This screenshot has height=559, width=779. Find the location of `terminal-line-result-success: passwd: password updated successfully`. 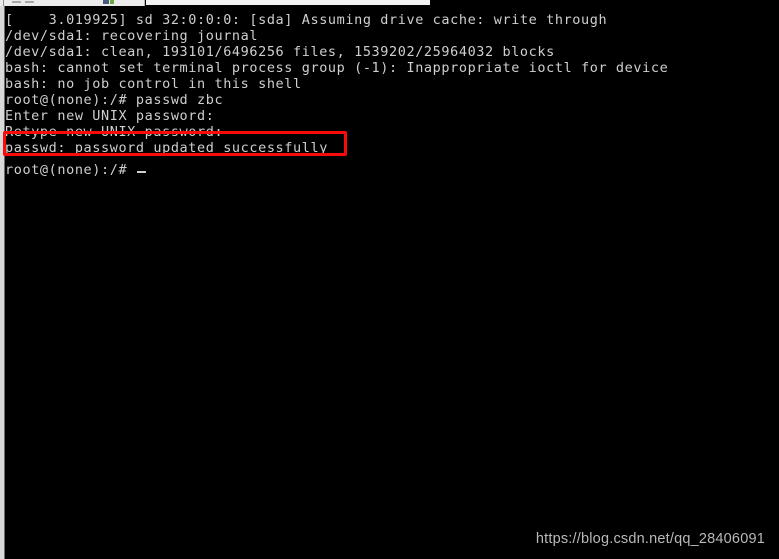

terminal-line-result-success: passwd: password updated successfully is located at coordinates (166, 148).